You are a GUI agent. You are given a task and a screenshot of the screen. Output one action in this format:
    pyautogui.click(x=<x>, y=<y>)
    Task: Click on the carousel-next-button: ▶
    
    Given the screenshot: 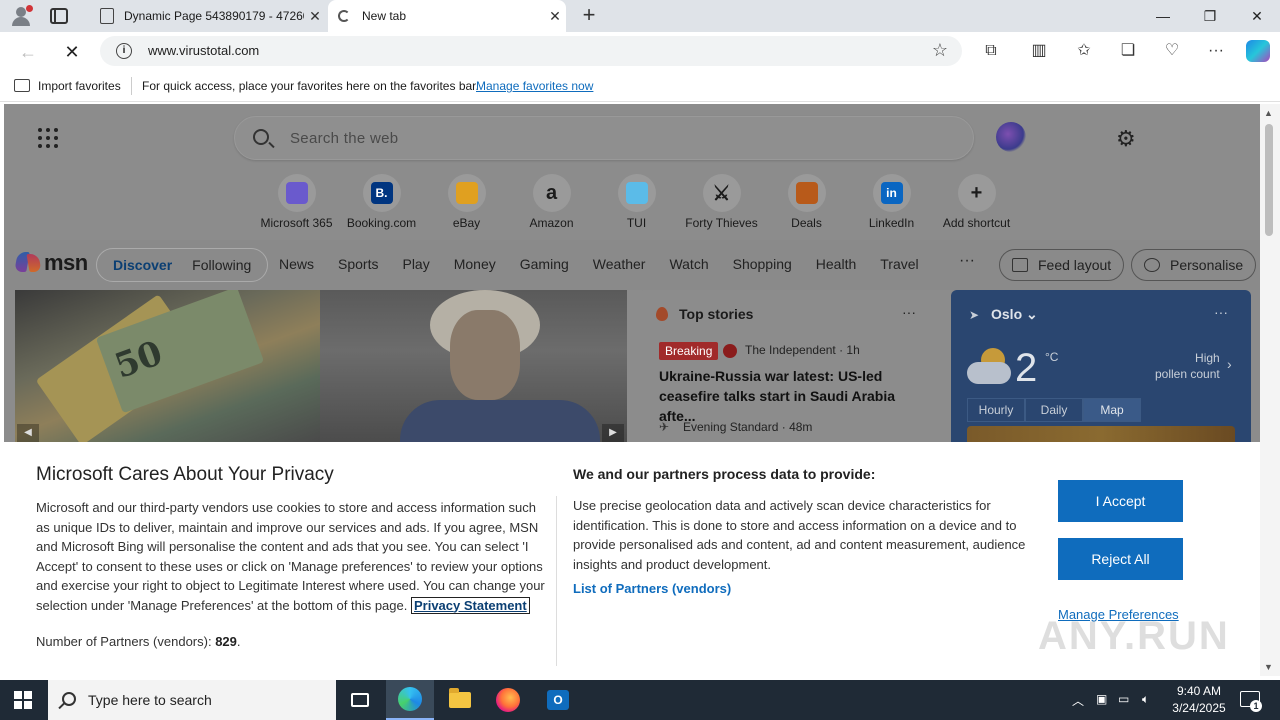 What is the action you would take?
    pyautogui.click(x=613, y=433)
    